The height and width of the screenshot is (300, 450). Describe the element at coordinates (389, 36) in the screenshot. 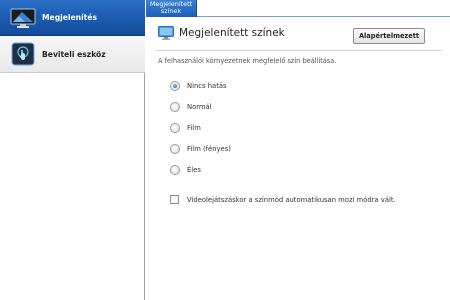

I see `default-button: Alapértelmezett` at that location.